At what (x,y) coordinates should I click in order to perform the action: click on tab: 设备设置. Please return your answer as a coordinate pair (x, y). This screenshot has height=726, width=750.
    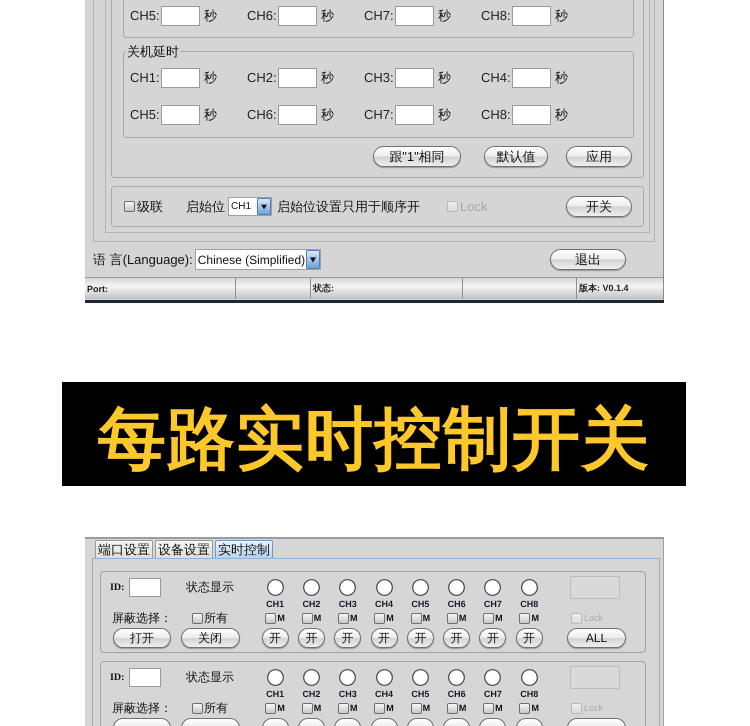
    Looking at the image, I should click on (184, 549).